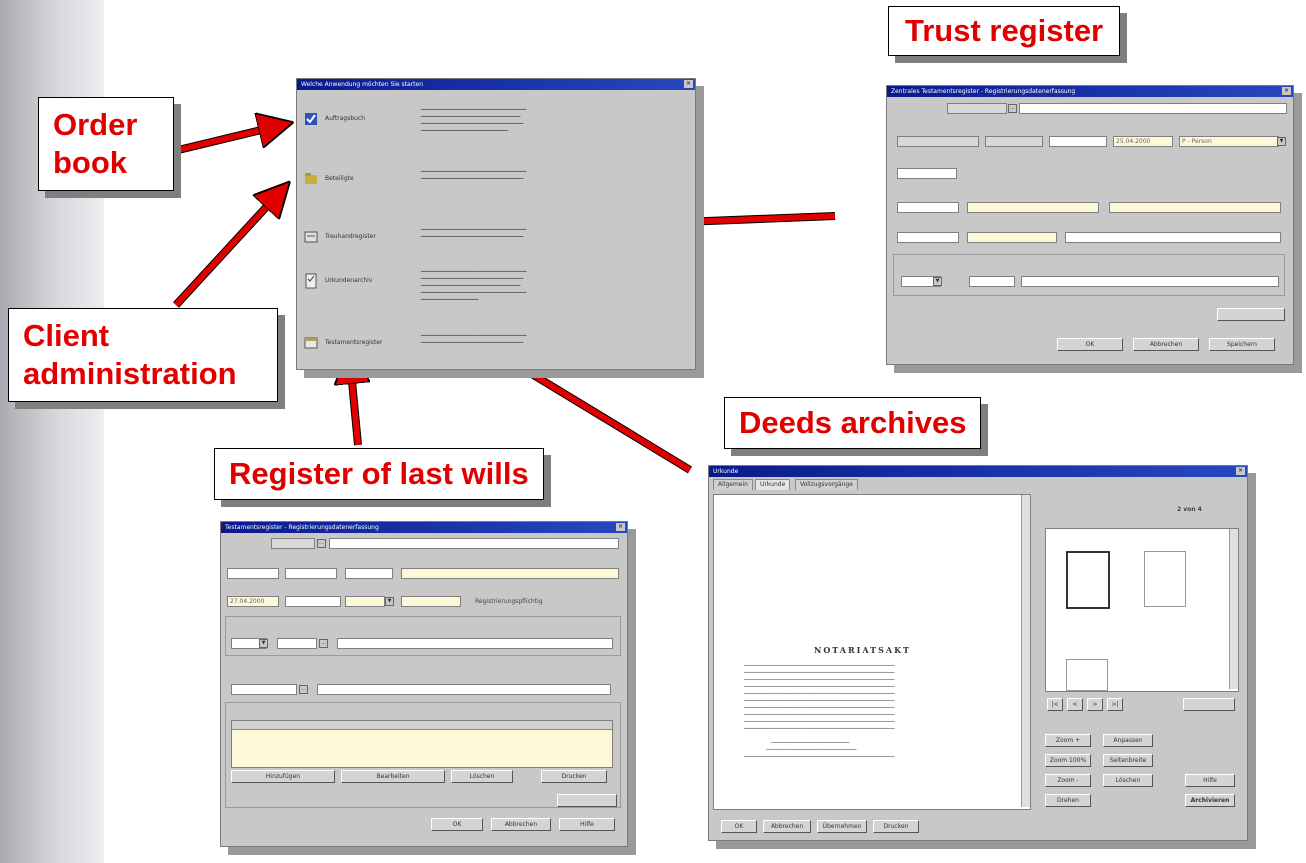 The width and height of the screenshot is (1306, 863). I want to click on wills-cancel-button: Abbrechen, so click(521, 824).